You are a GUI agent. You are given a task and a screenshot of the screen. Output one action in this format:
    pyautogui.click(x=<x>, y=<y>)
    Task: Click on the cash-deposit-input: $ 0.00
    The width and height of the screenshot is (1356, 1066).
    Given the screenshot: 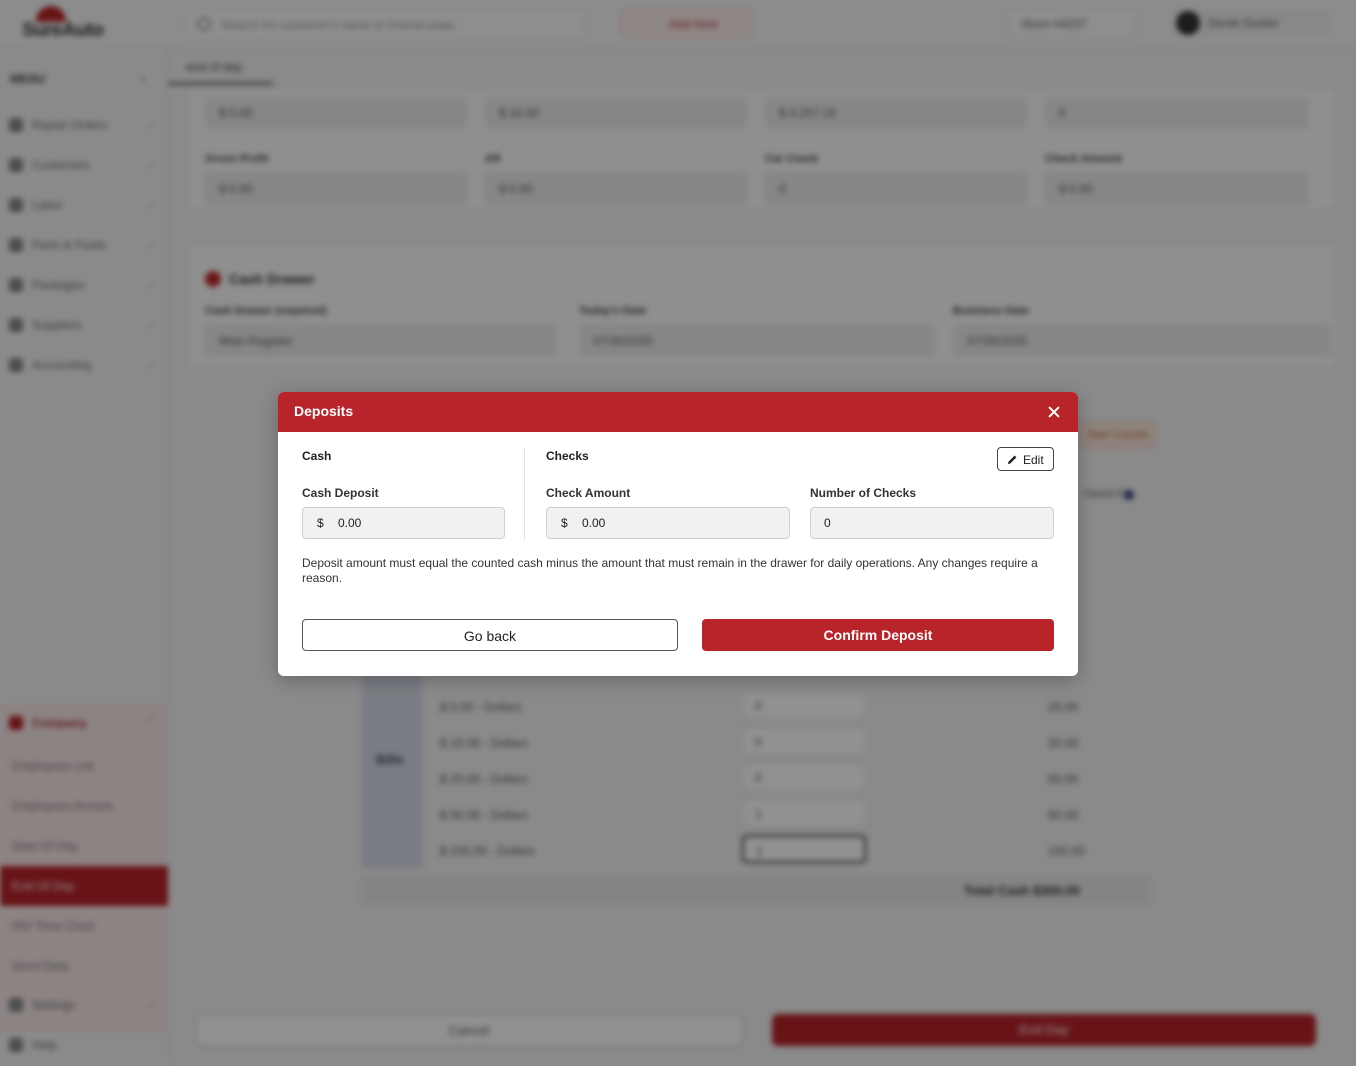 What is the action you would take?
    pyautogui.click(x=403, y=523)
    